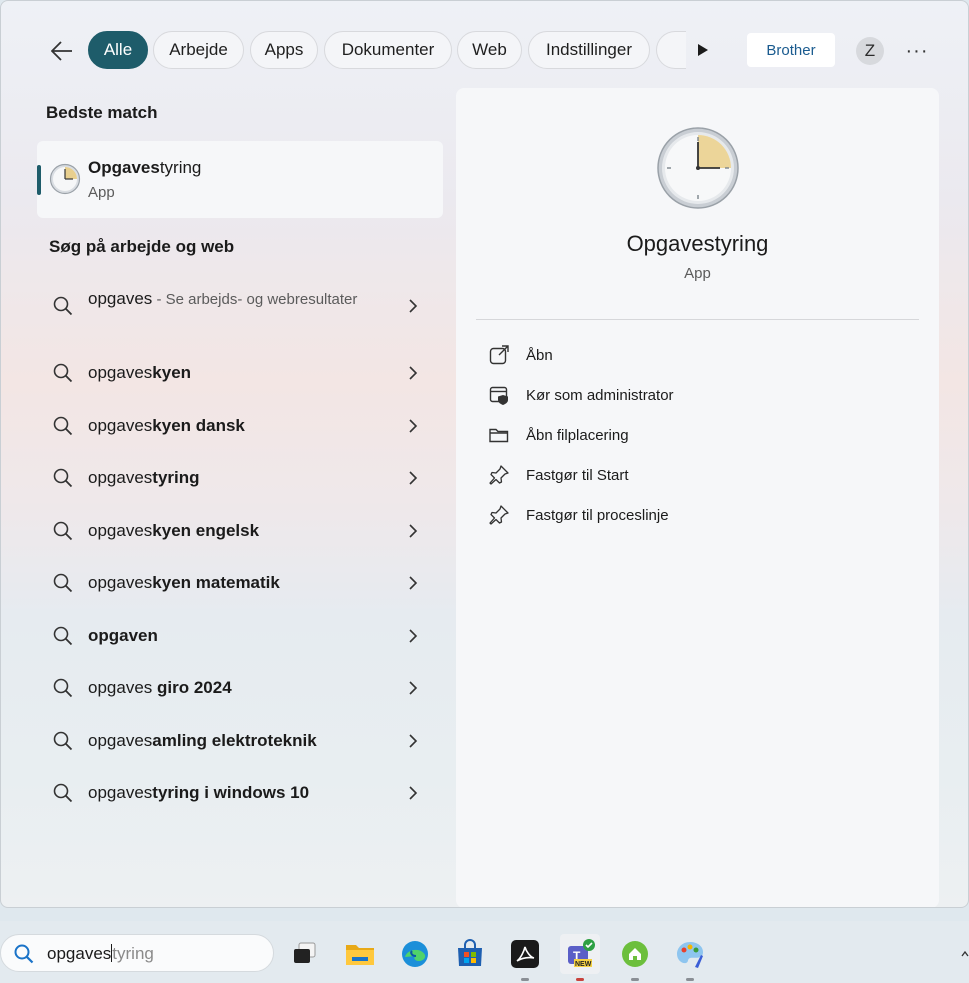 The height and width of the screenshot is (983, 969). Describe the element at coordinates (870, 51) in the screenshot. I see `avatar: Z` at that location.